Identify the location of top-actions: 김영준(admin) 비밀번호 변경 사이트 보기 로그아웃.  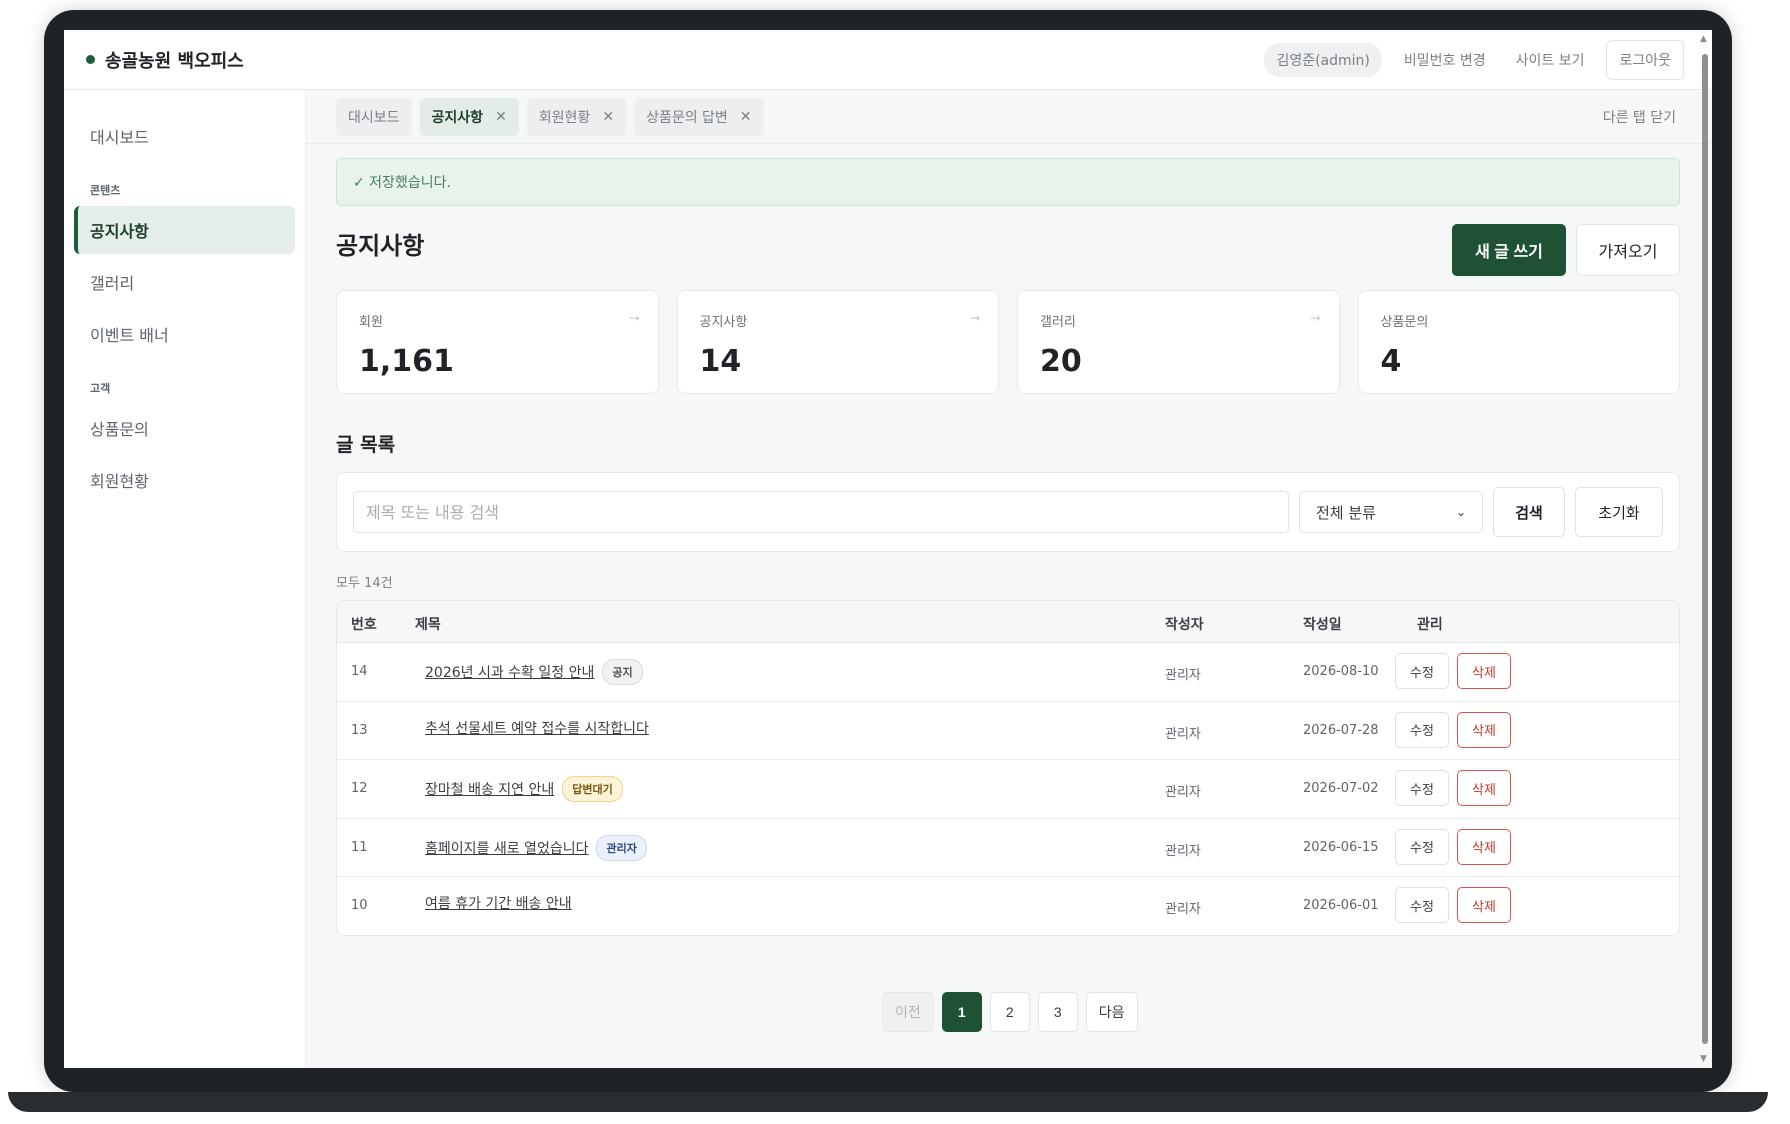
(1474, 59).